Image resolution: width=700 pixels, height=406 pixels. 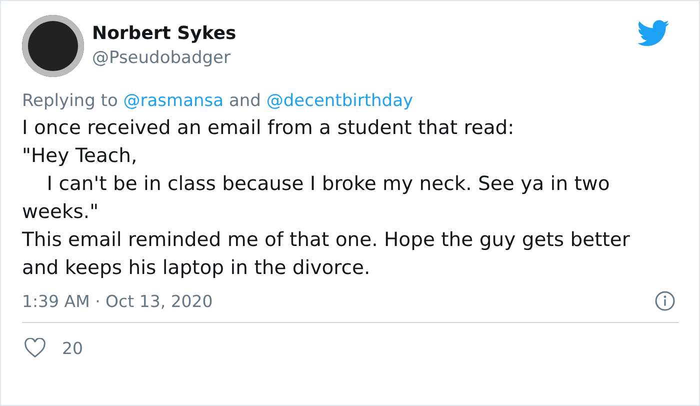 I want to click on tweet-timestamp: 1:39 AM · Oct 13, 2020, so click(x=117, y=301).